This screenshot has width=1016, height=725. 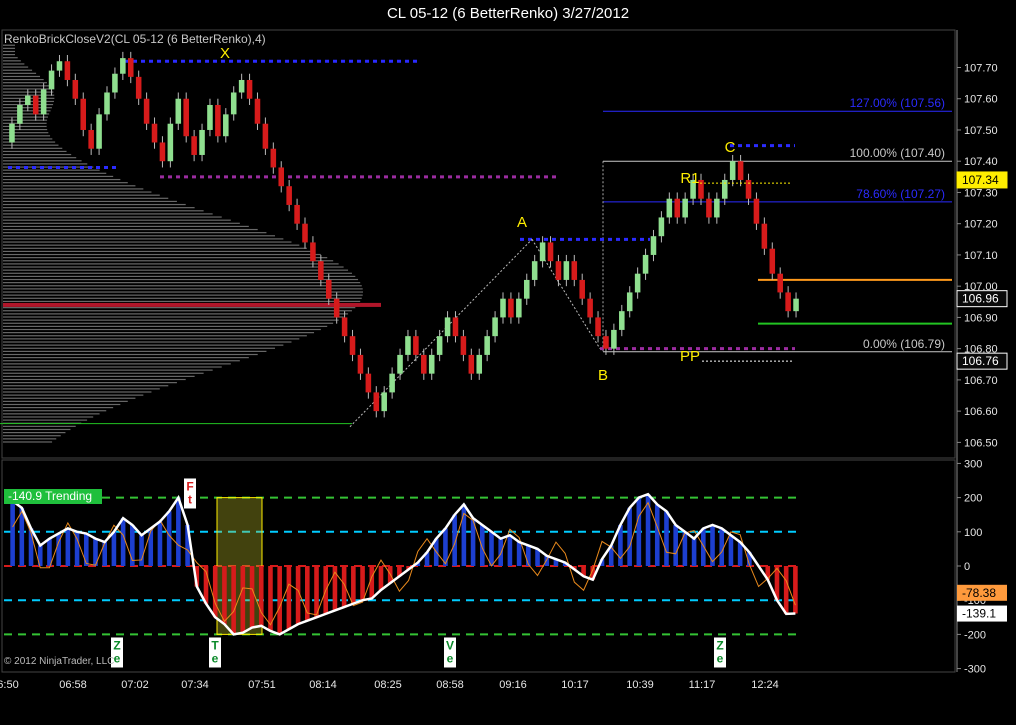 What do you see at coordinates (975, 635) in the screenshot?
I see `indicator-tick-label: -200` at bounding box center [975, 635].